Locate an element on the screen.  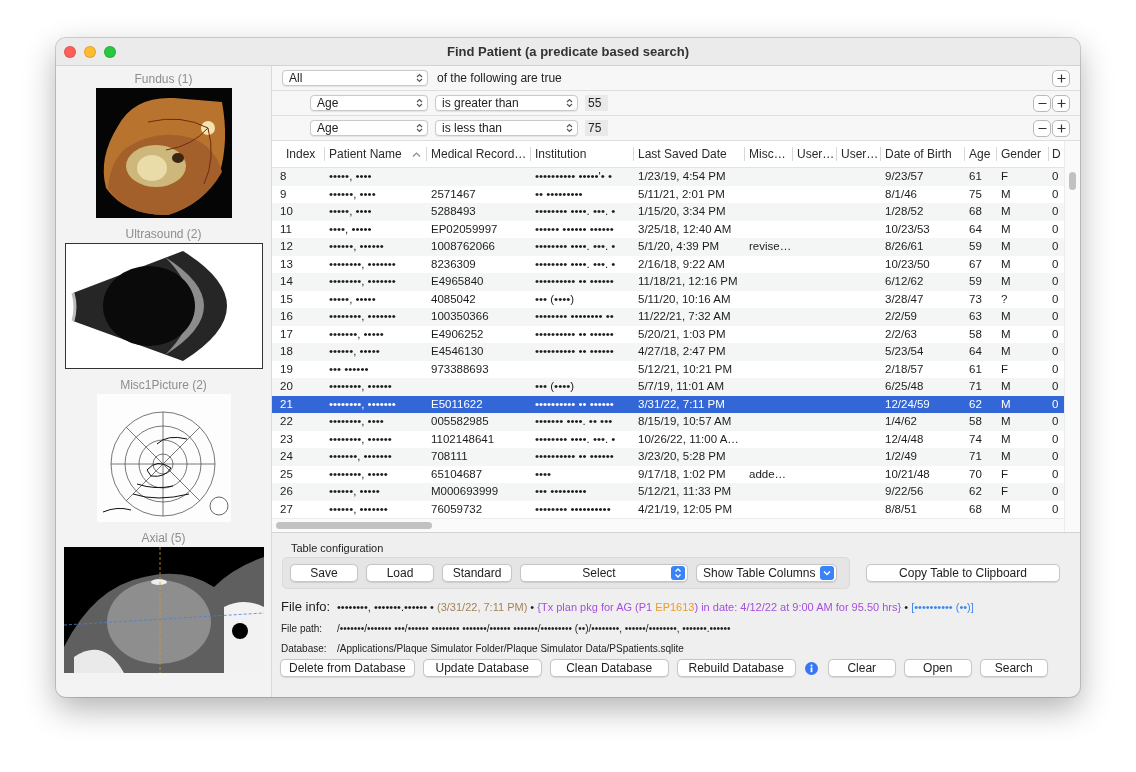
row-number: 22 is located at coordinates (286, 421).